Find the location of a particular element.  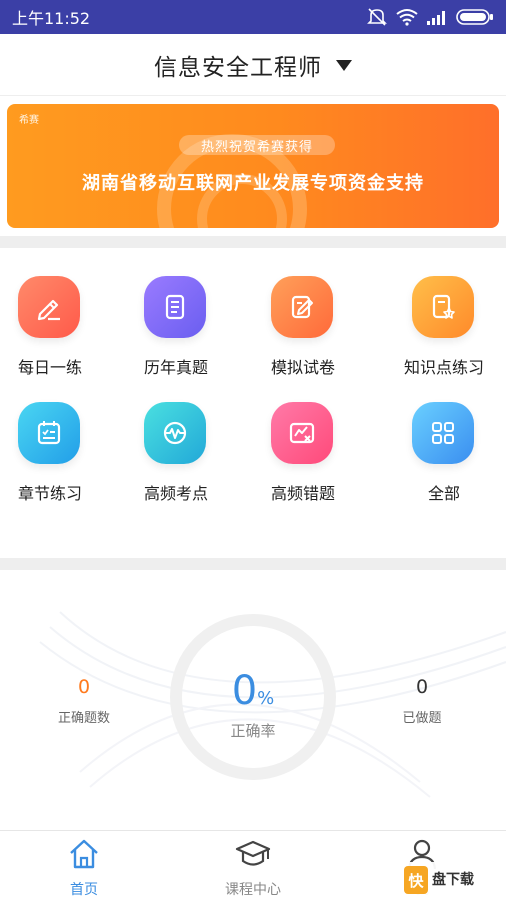

banner-pill: 热烈祝贺希赛获得 is located at coordinates (257, 145).